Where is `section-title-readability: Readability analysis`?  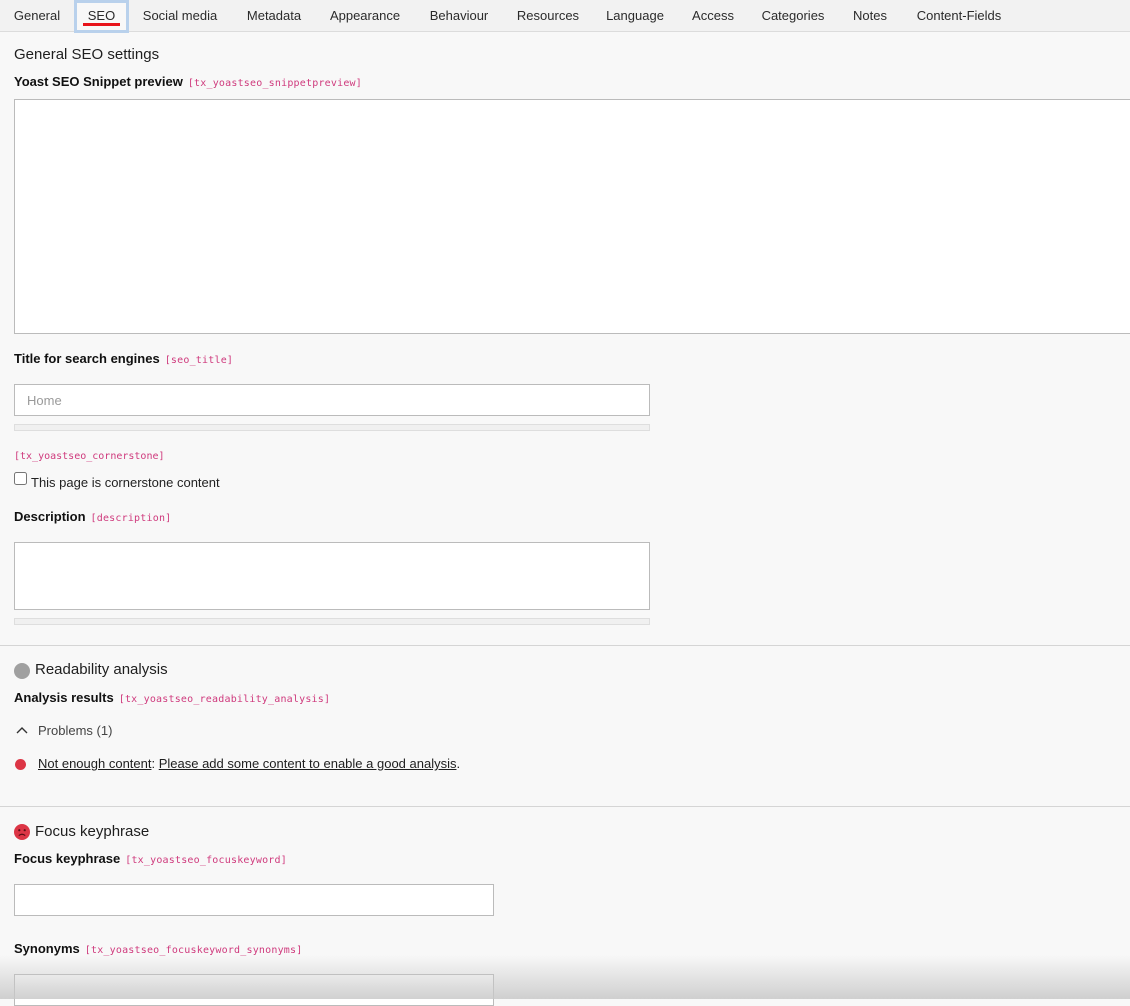
section-title-readability: Readability analysis is located at coordinates (101, 669).